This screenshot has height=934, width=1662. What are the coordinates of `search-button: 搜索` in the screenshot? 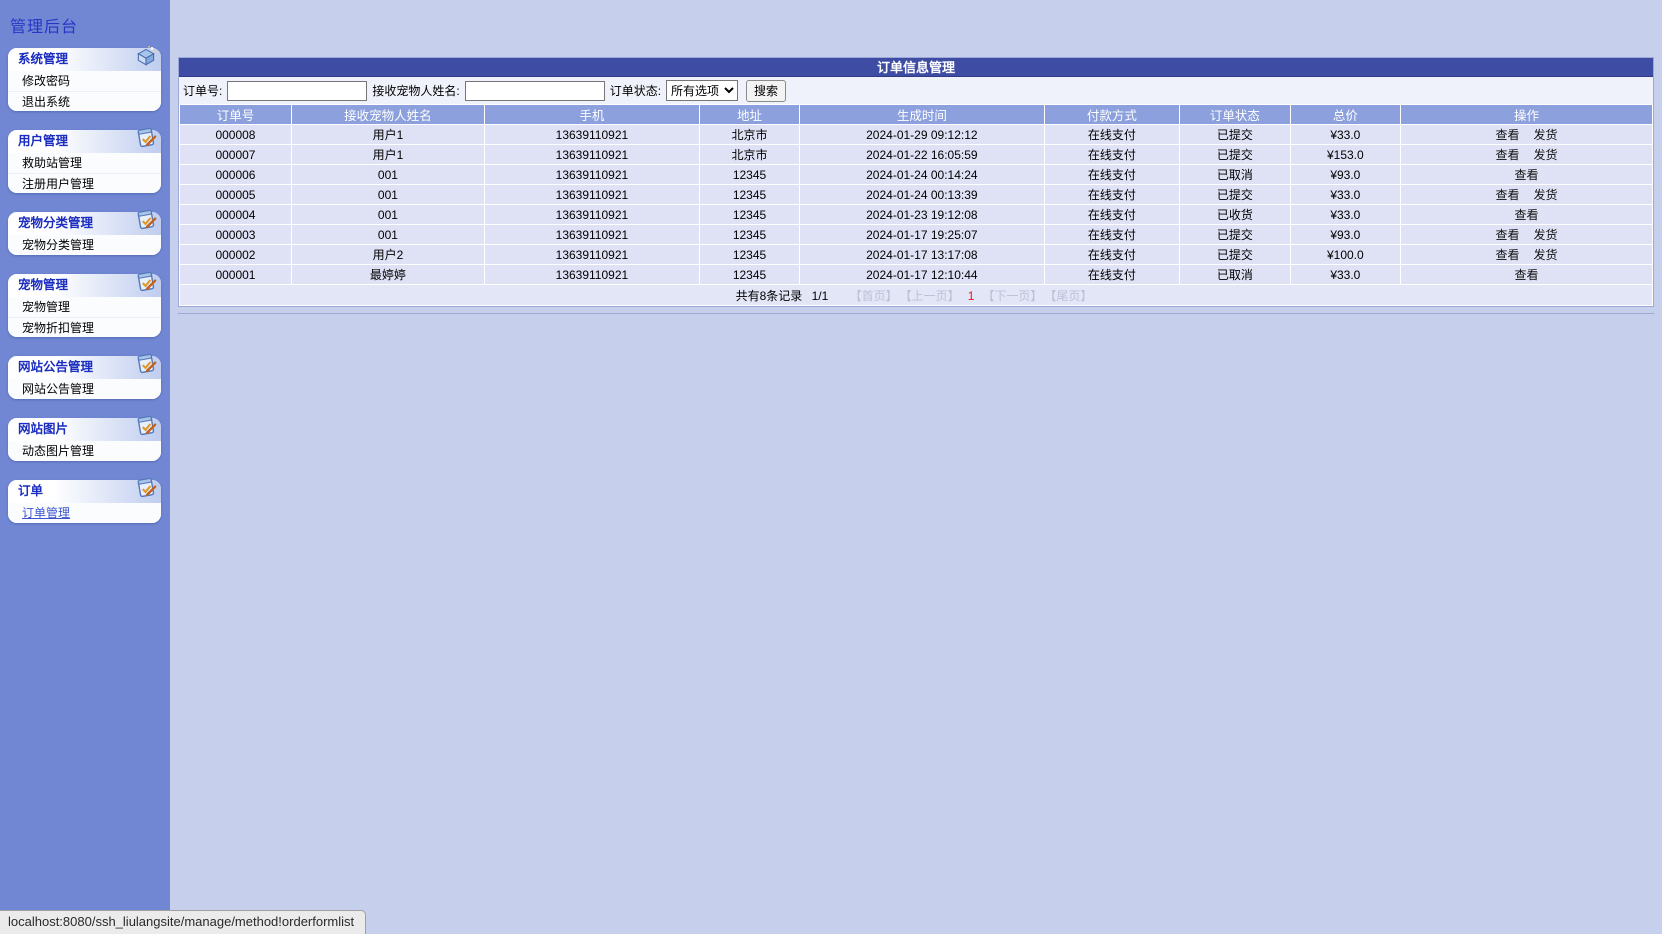 It's located at (766, 90).